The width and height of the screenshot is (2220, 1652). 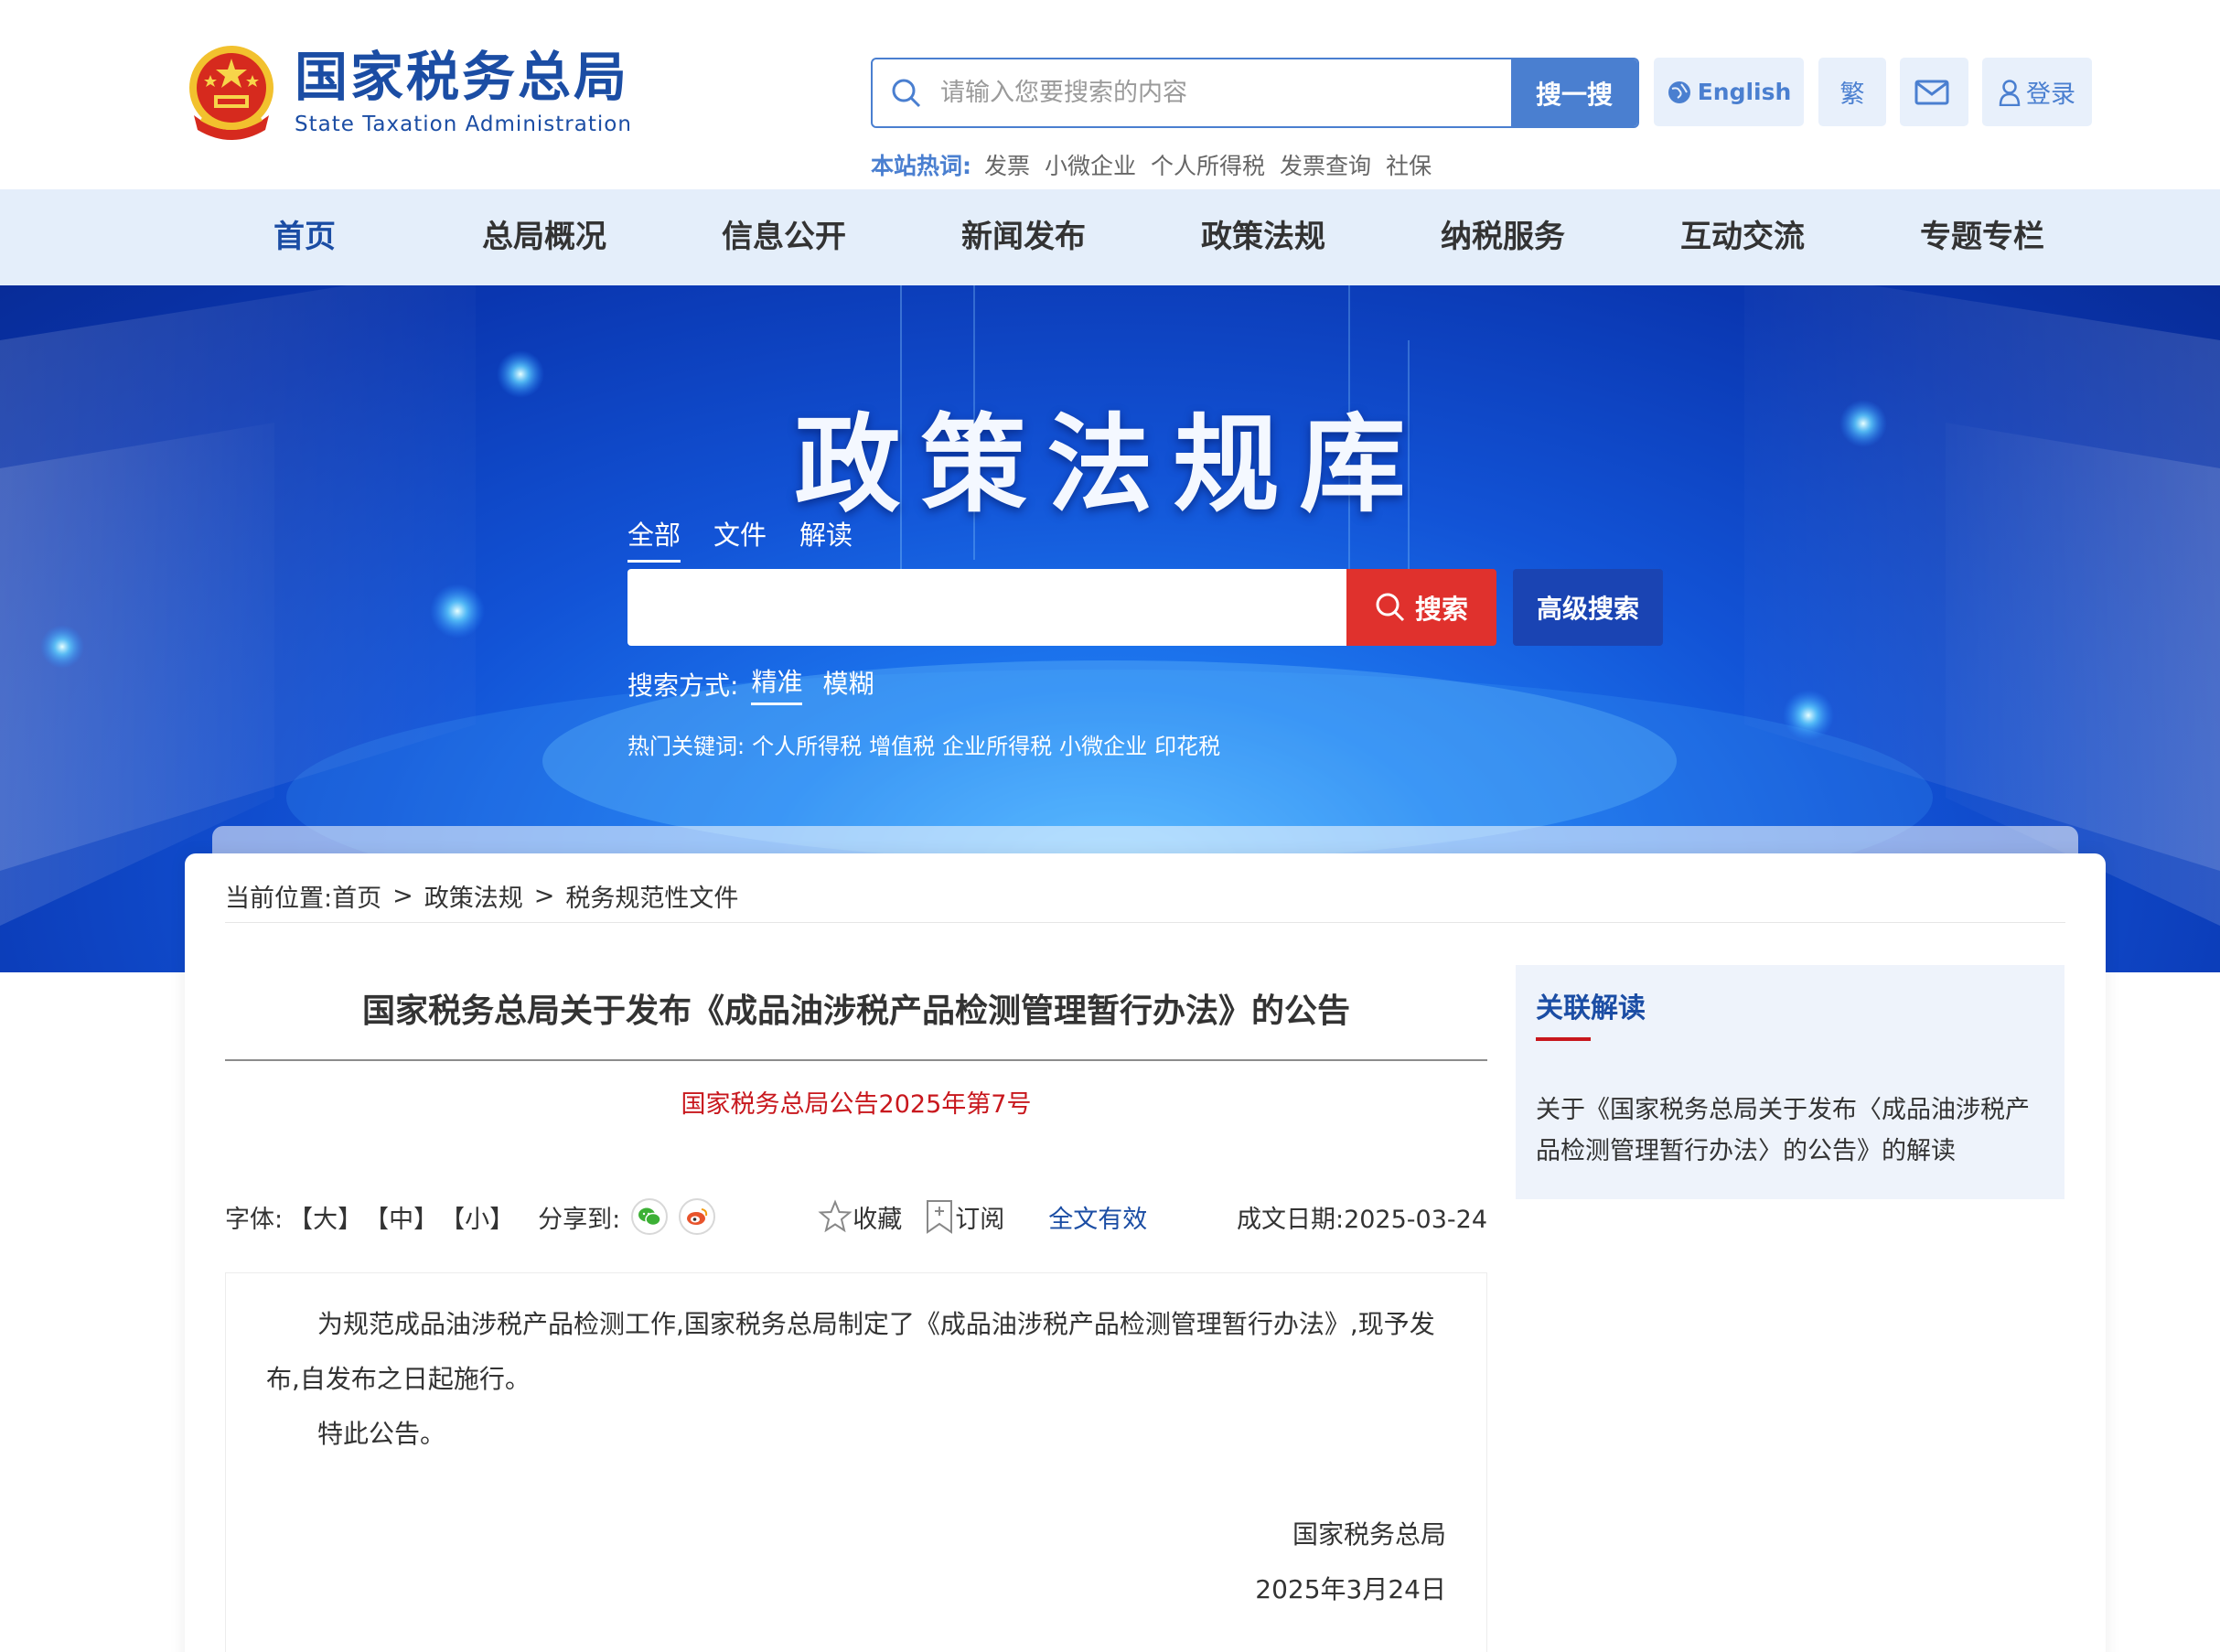 What do you see at coordinates (401, 1217) in the screenshot?
I see `font-medium-button: 【中】` at bounding box center [401, 1217].